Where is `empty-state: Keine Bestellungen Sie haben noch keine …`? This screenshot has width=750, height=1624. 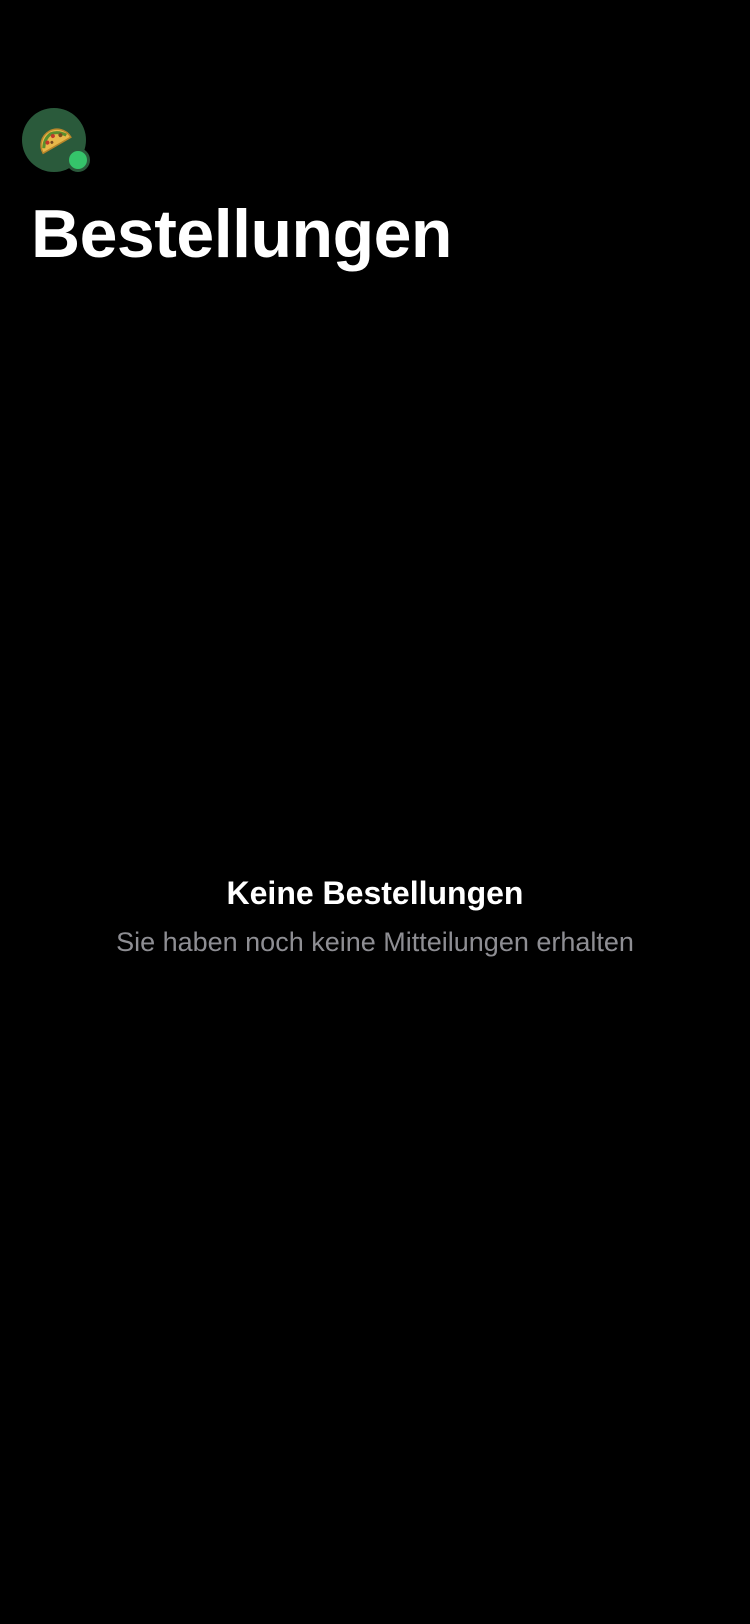
empty-state: Keine Bestellungen Sie haben noch keine … is located at coordinates (375, 916).